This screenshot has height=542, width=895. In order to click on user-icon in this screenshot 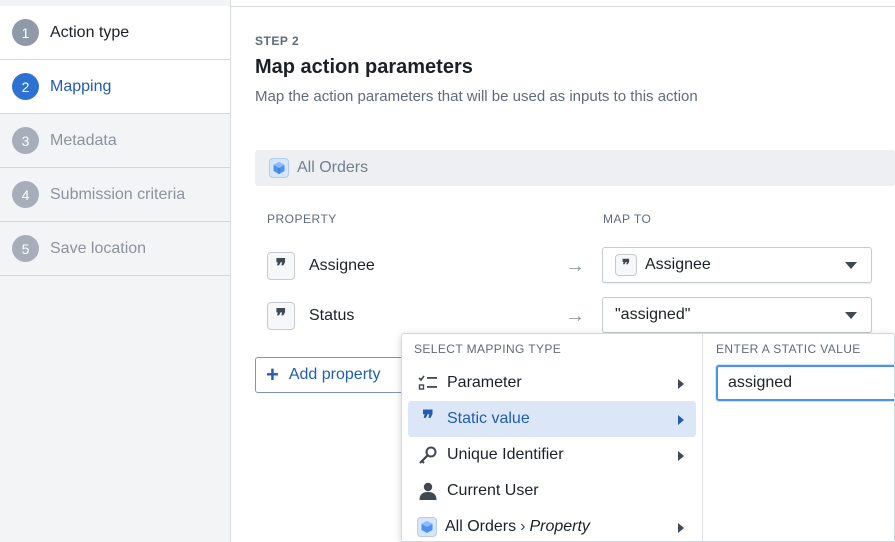, I will do `click(428, 491)`.